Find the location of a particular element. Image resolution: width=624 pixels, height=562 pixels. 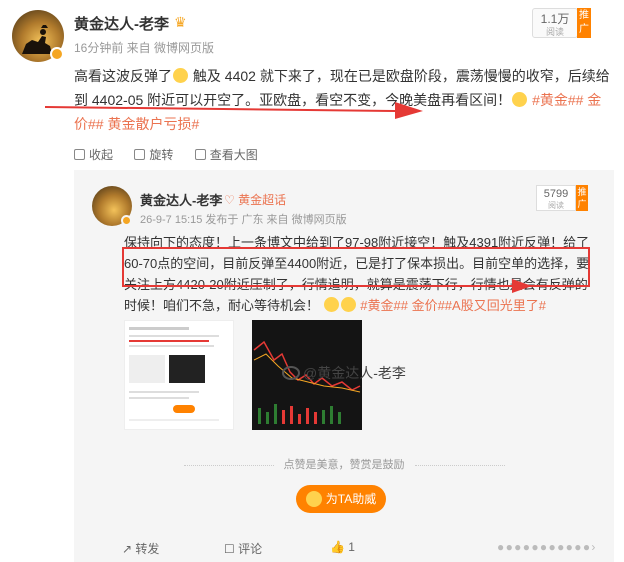

repost-author-name: 黄金达人-老李 is located at coordinates (181, 199).